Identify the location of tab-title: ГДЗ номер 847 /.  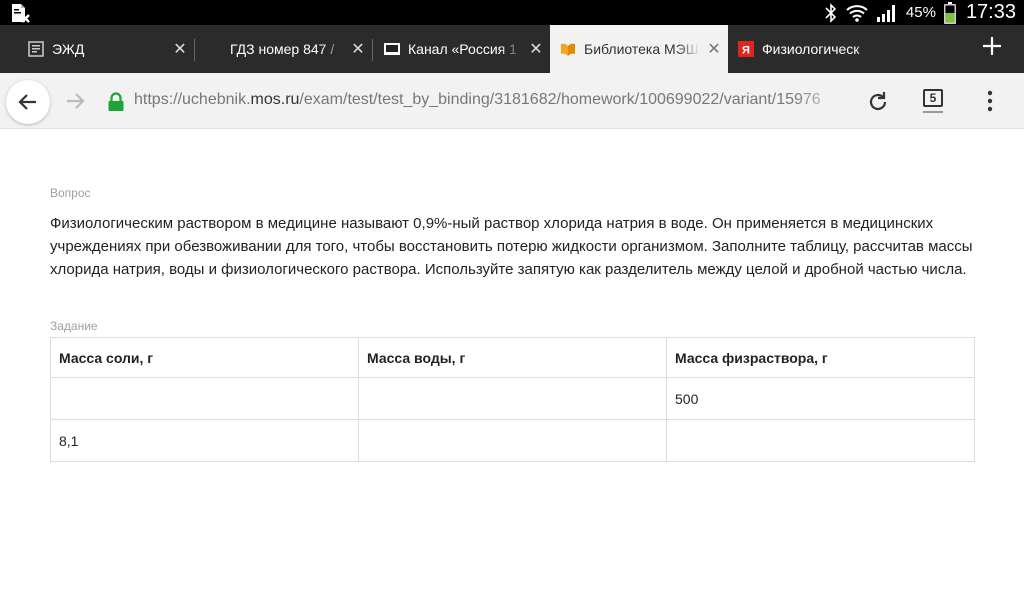
(282, 49).